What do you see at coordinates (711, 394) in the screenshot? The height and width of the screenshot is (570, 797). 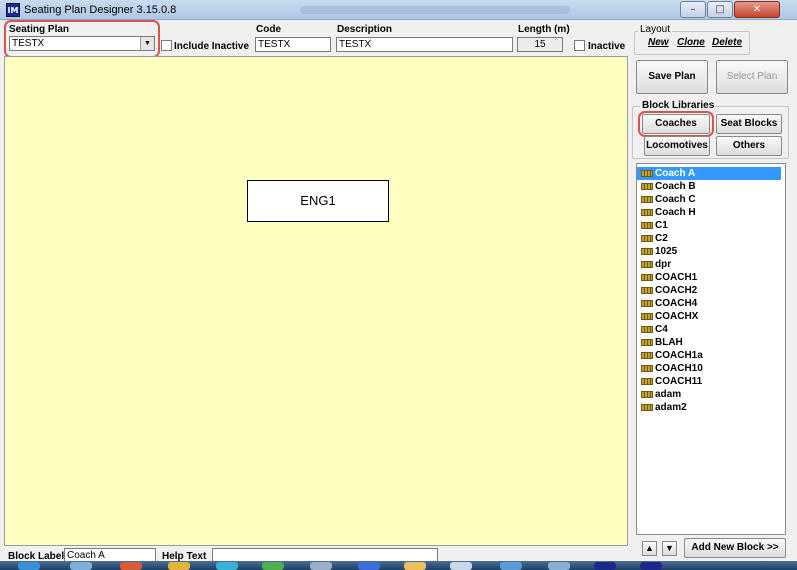 I see `list-item: adam` at bounding box center [711, 394].